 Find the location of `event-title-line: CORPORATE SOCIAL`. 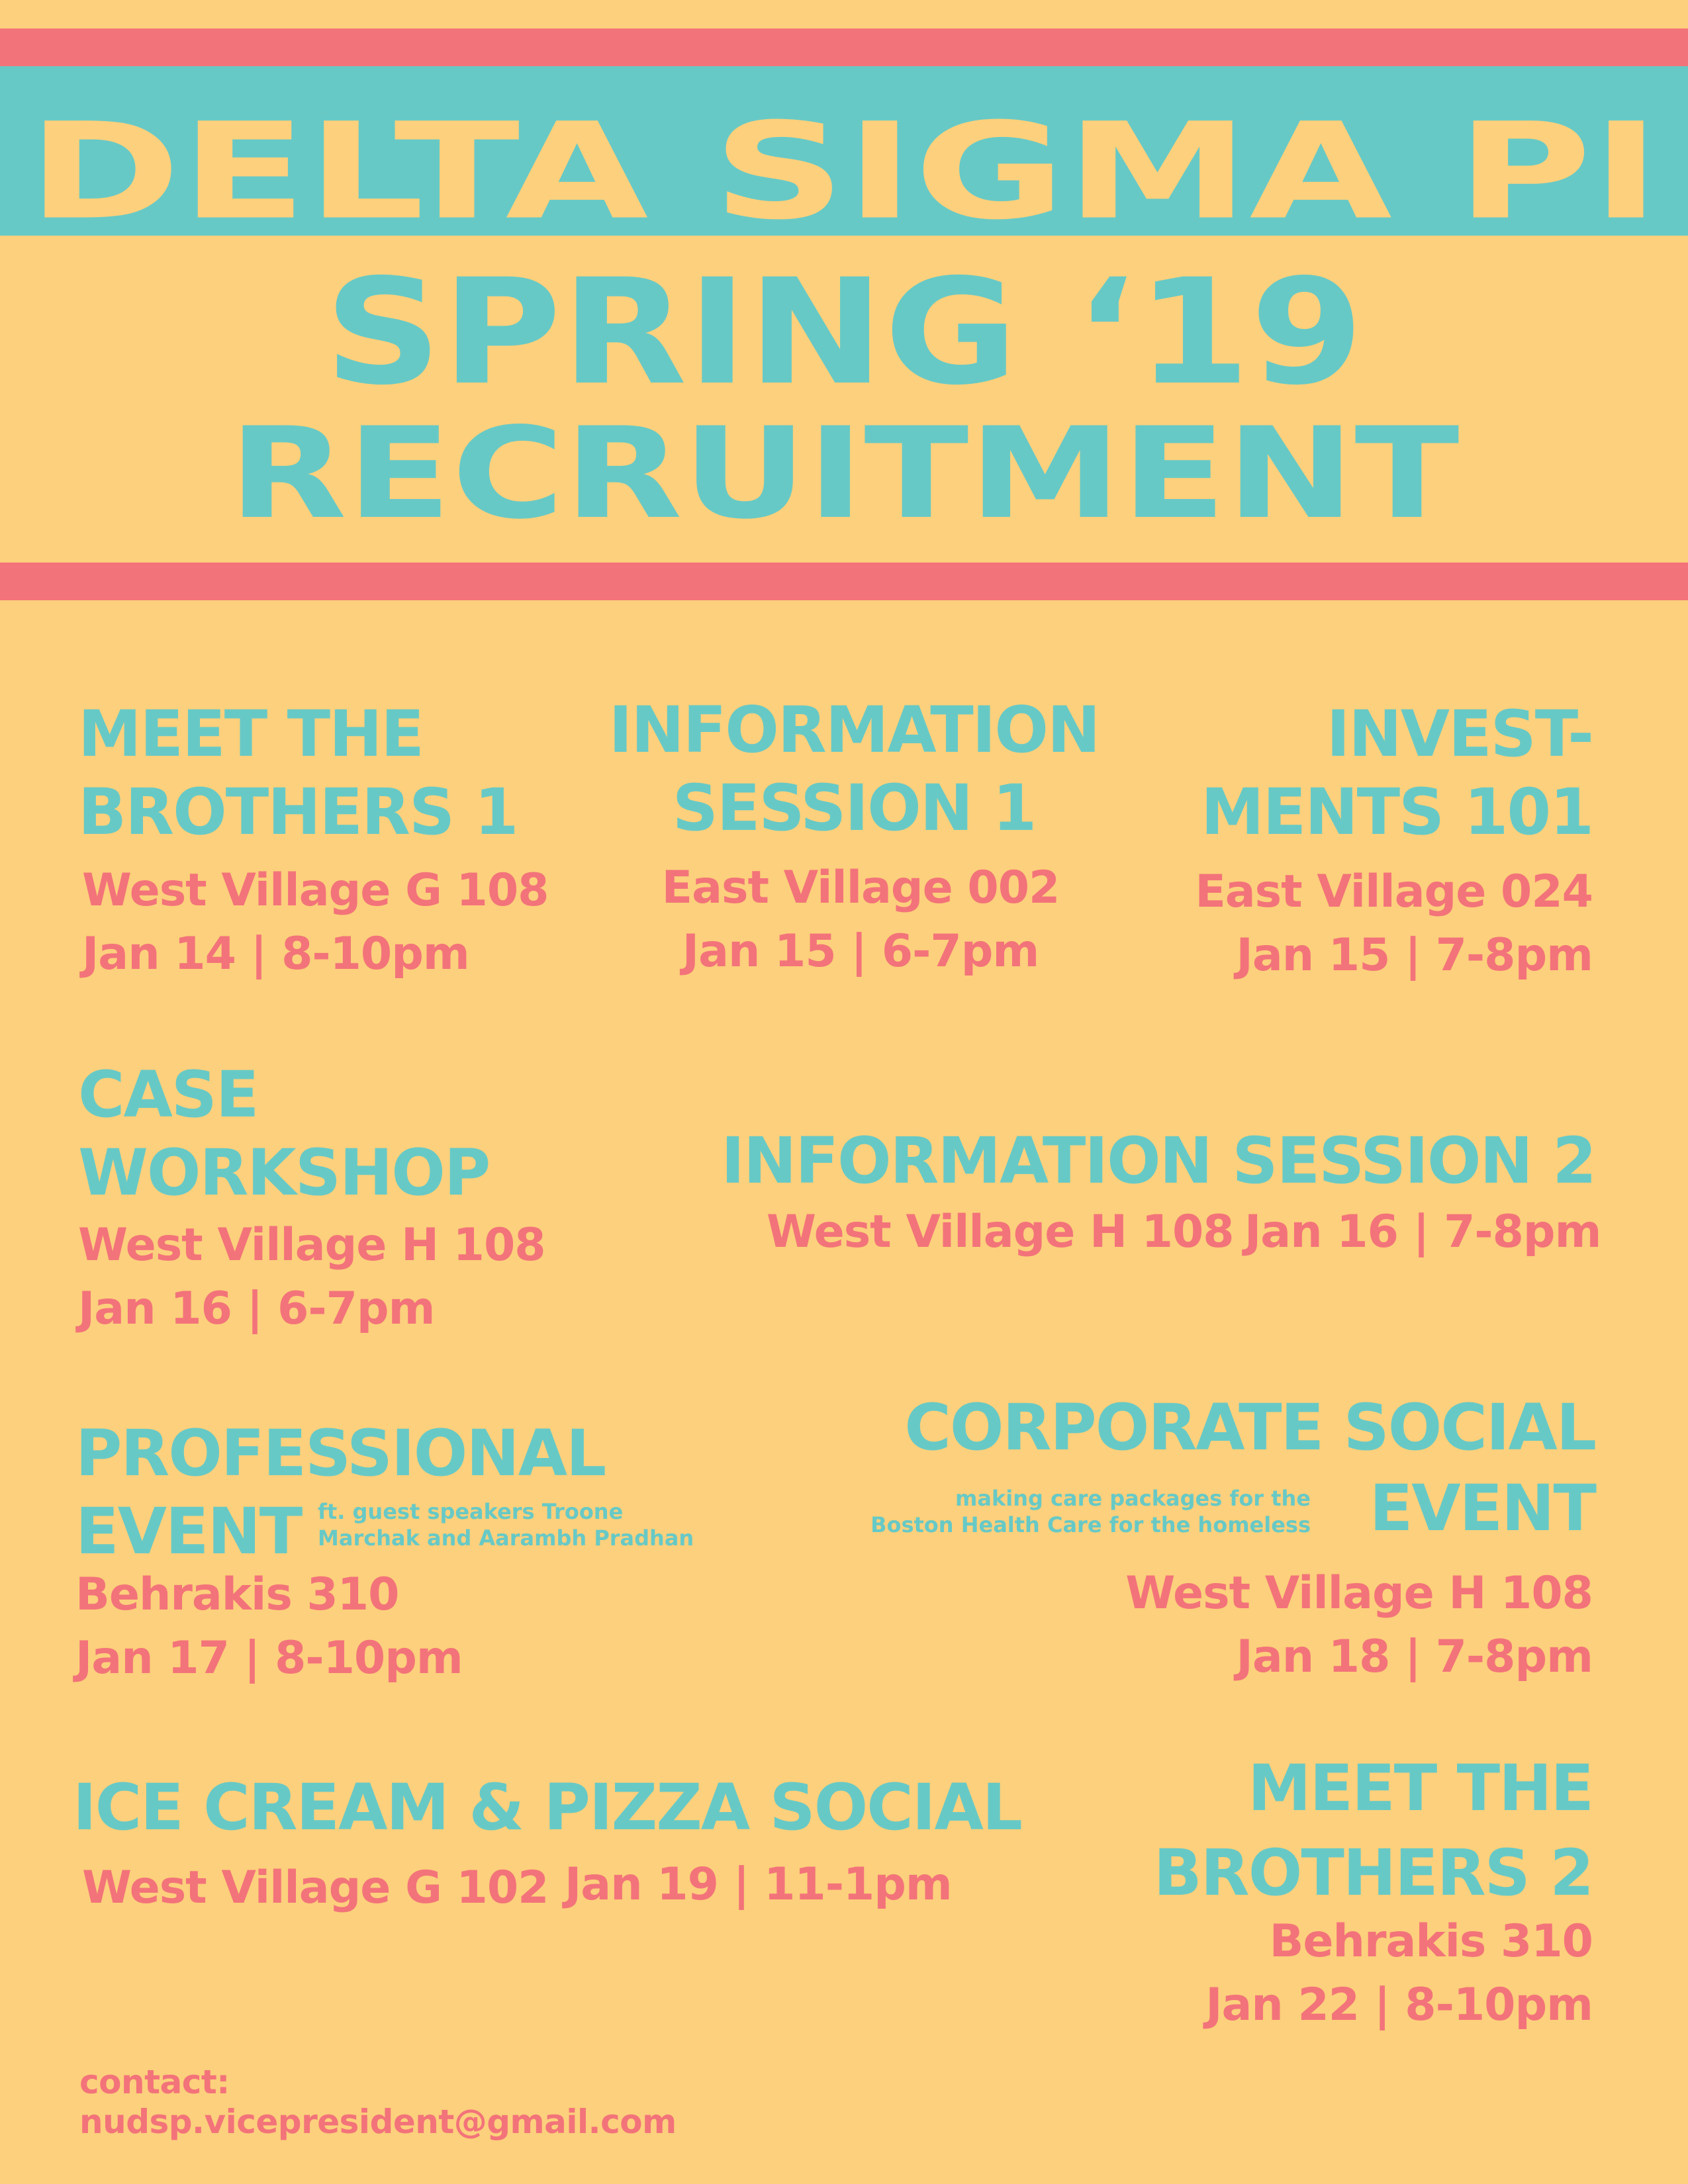

event-title-line: CORPORATE SOCIAL is located at coordinates (1250, 1427).